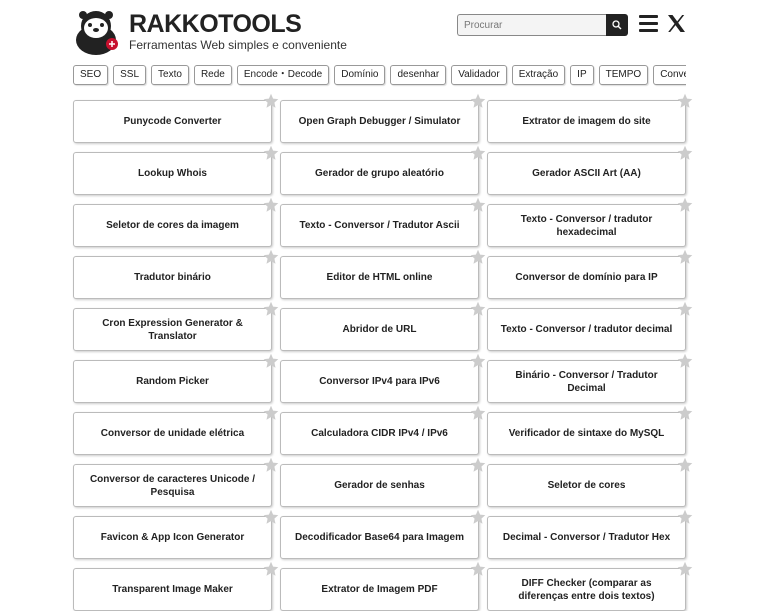 The image size is (760, 611). I want to click on search-button, so click(617, 25).